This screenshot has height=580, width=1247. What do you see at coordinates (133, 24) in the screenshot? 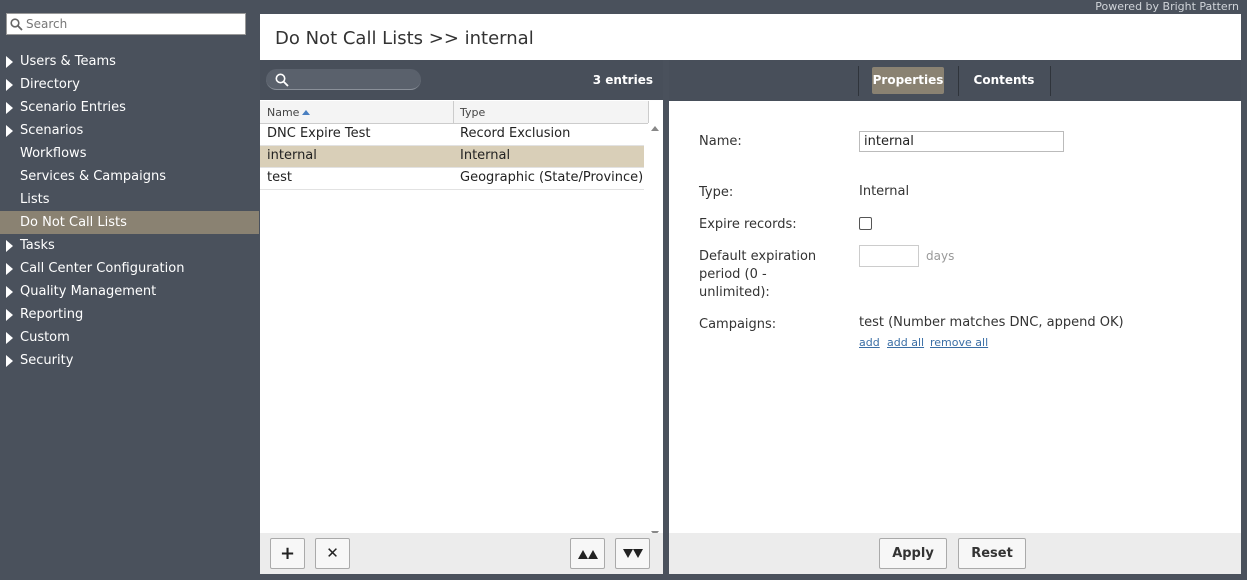
I see `sidebar-search-input` at bounding box center [133, 24].